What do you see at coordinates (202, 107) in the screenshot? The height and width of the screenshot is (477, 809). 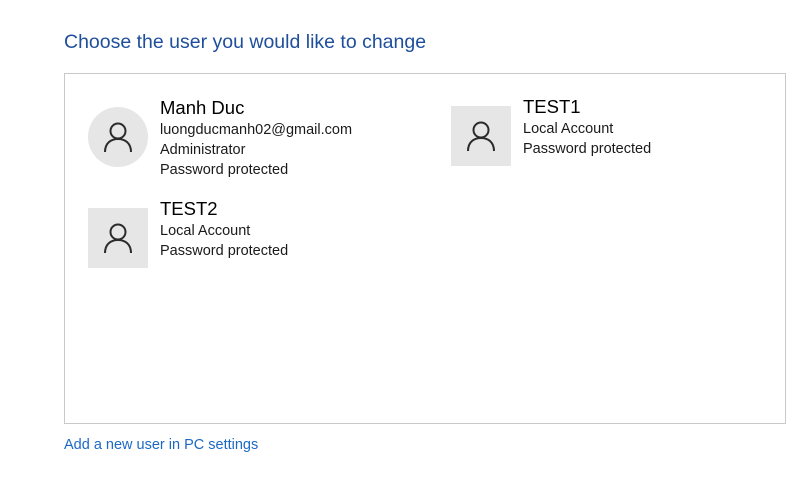 I see `account-name: Manh Duc` at bounding box center [202, 107].